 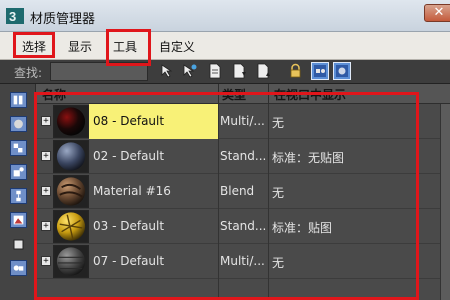 What do you see at coordinates (12, 16) in the screenshot?
I see `svg-text: 3` at bounding box center [12, 16].